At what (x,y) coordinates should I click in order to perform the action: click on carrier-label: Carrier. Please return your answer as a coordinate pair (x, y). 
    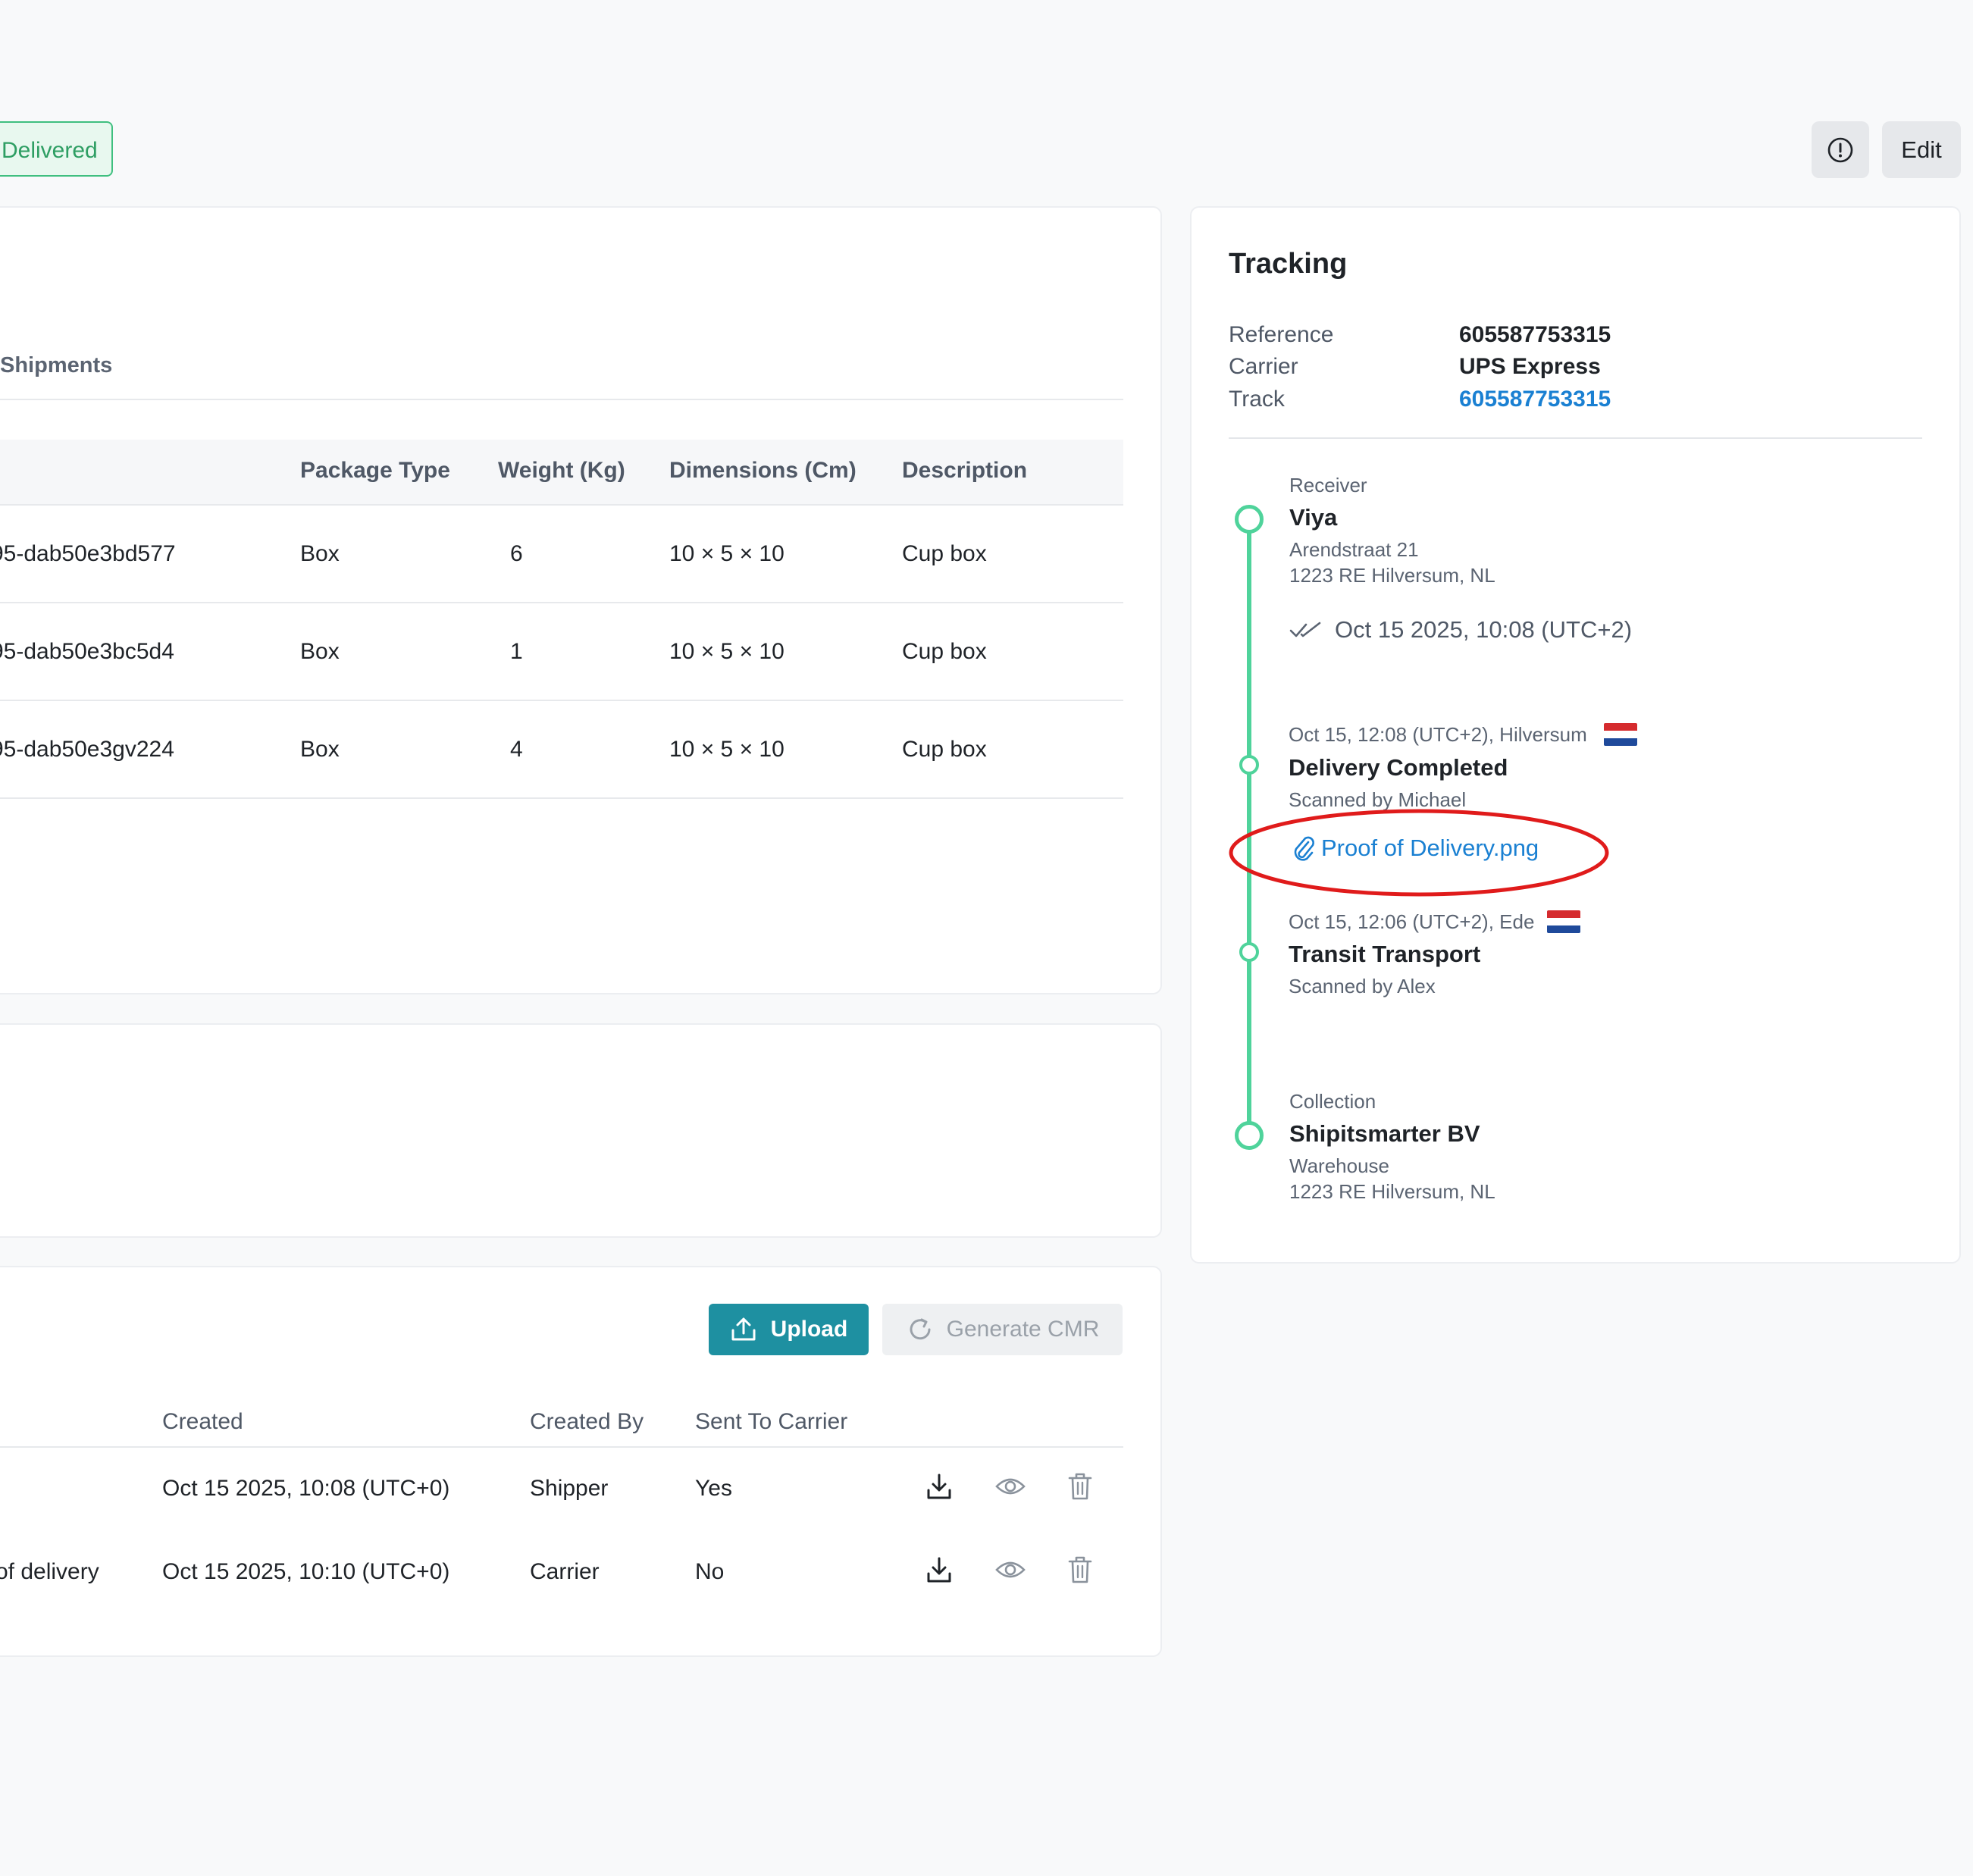
    Looking at the image, I should click on (1263, 366).